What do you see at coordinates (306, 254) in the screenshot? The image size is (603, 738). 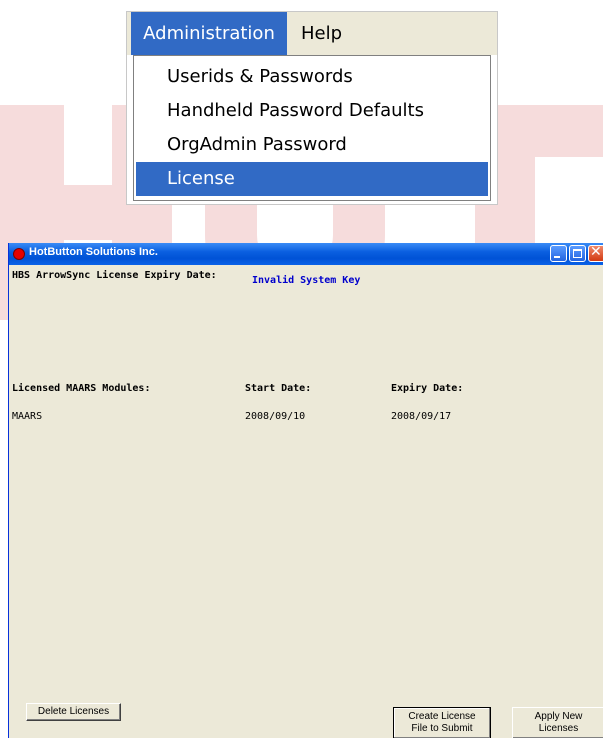 I see `title-bar: HotButton Solutions Inc. ✕` at bounding box center [306, 254].